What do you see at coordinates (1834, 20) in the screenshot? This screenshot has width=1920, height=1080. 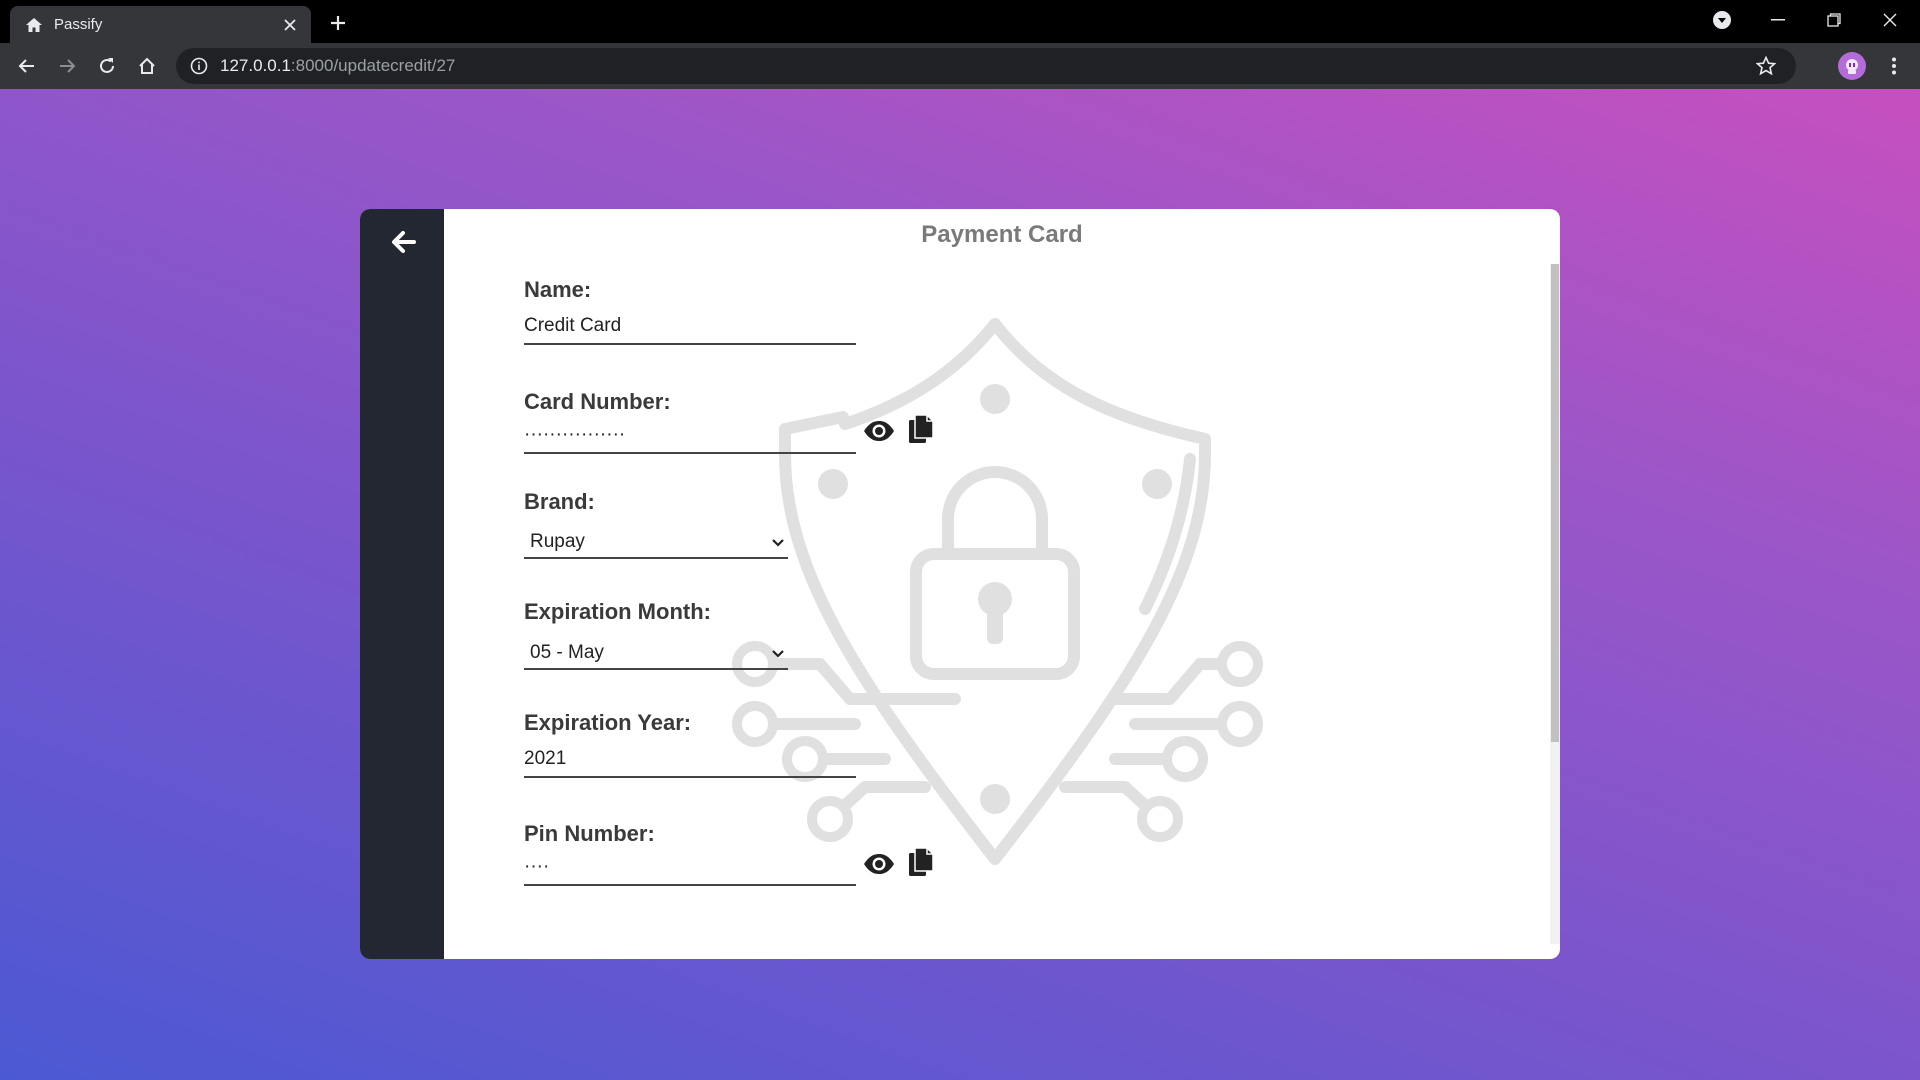 I see `restore-button` at bounding box center [1834, 20].